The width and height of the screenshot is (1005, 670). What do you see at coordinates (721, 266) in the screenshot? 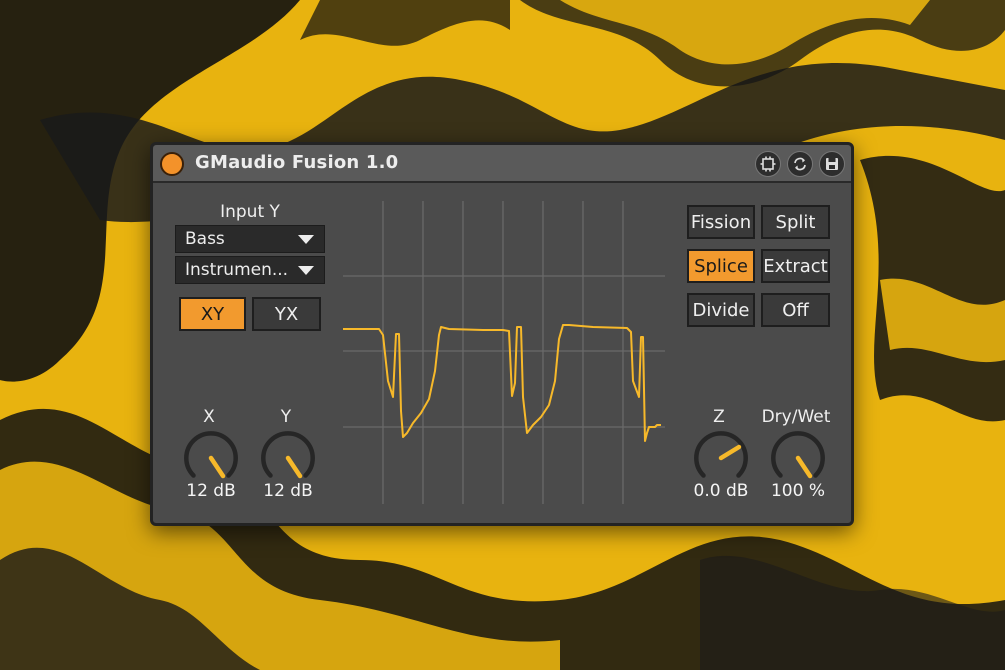
I see `mode-splice-button: Splice` at bounding box center [721, 266].